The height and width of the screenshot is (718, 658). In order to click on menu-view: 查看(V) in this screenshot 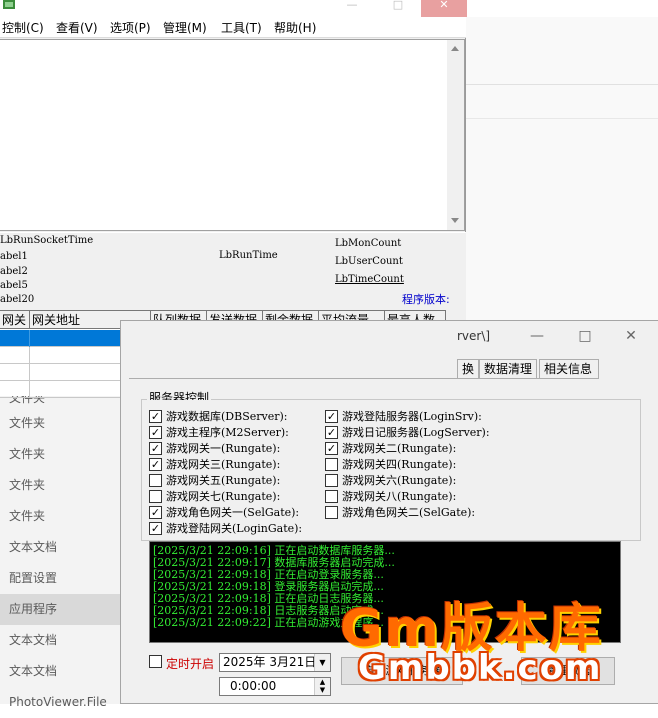, I will do `click(77, 28)`.